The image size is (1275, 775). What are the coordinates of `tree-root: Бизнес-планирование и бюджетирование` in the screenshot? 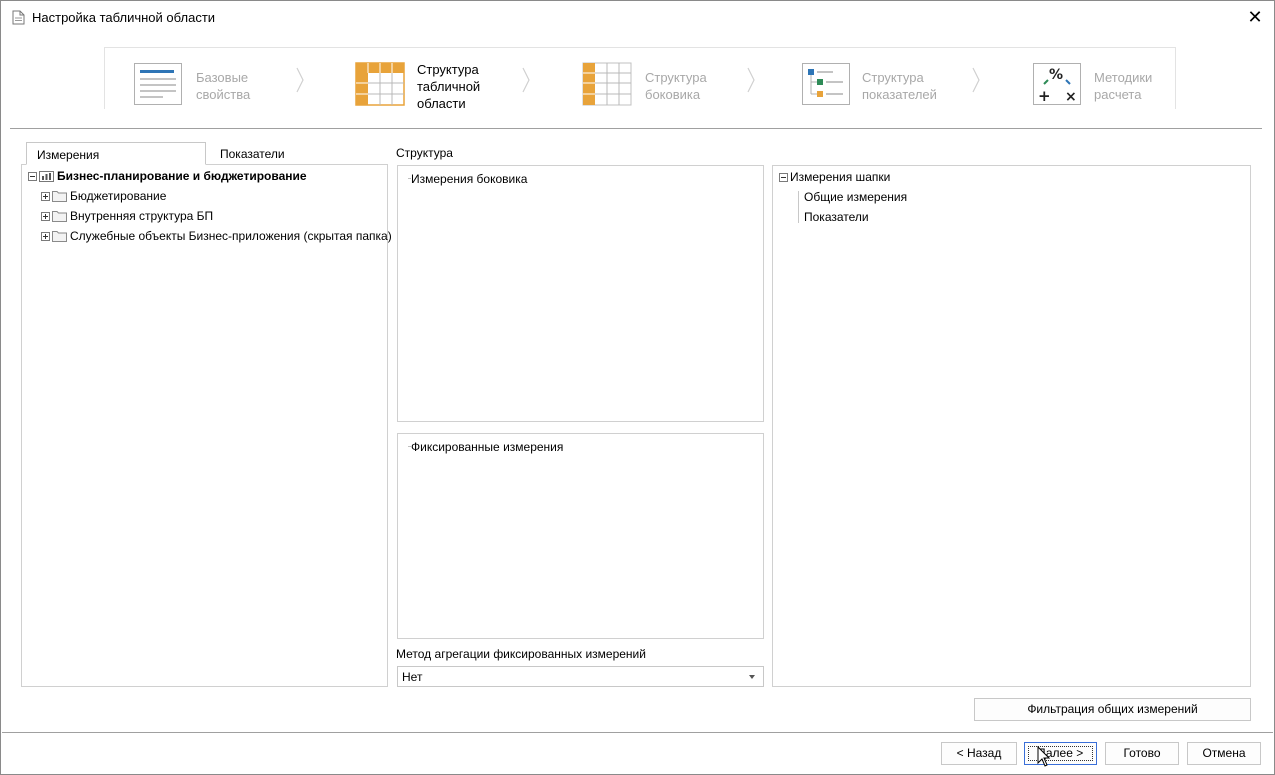 It's located at (167, 176).